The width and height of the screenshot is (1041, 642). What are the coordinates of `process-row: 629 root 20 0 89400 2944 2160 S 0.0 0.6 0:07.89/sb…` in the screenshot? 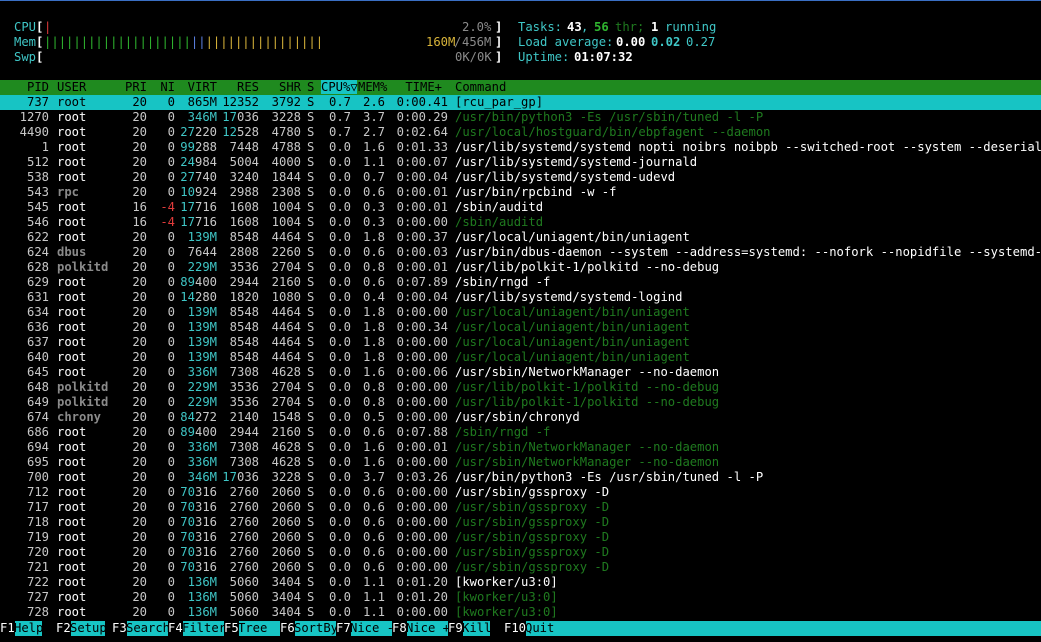 It's located at (520, 282).